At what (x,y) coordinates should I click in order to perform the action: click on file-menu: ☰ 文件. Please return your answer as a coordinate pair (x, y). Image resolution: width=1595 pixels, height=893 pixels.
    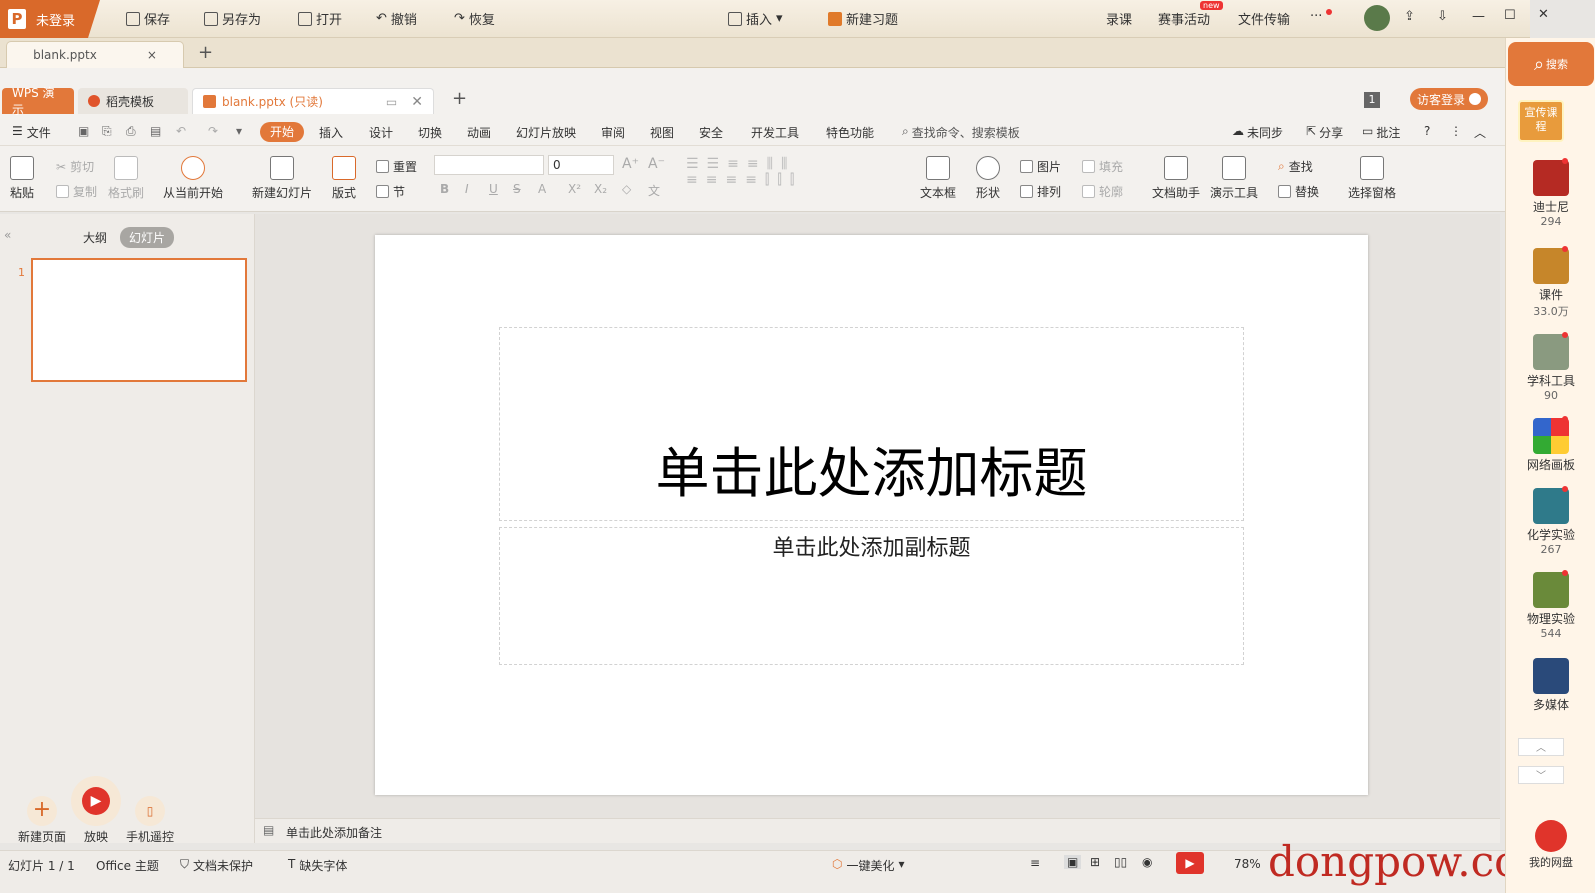
    Looking at the image, I should click on (31, 132).